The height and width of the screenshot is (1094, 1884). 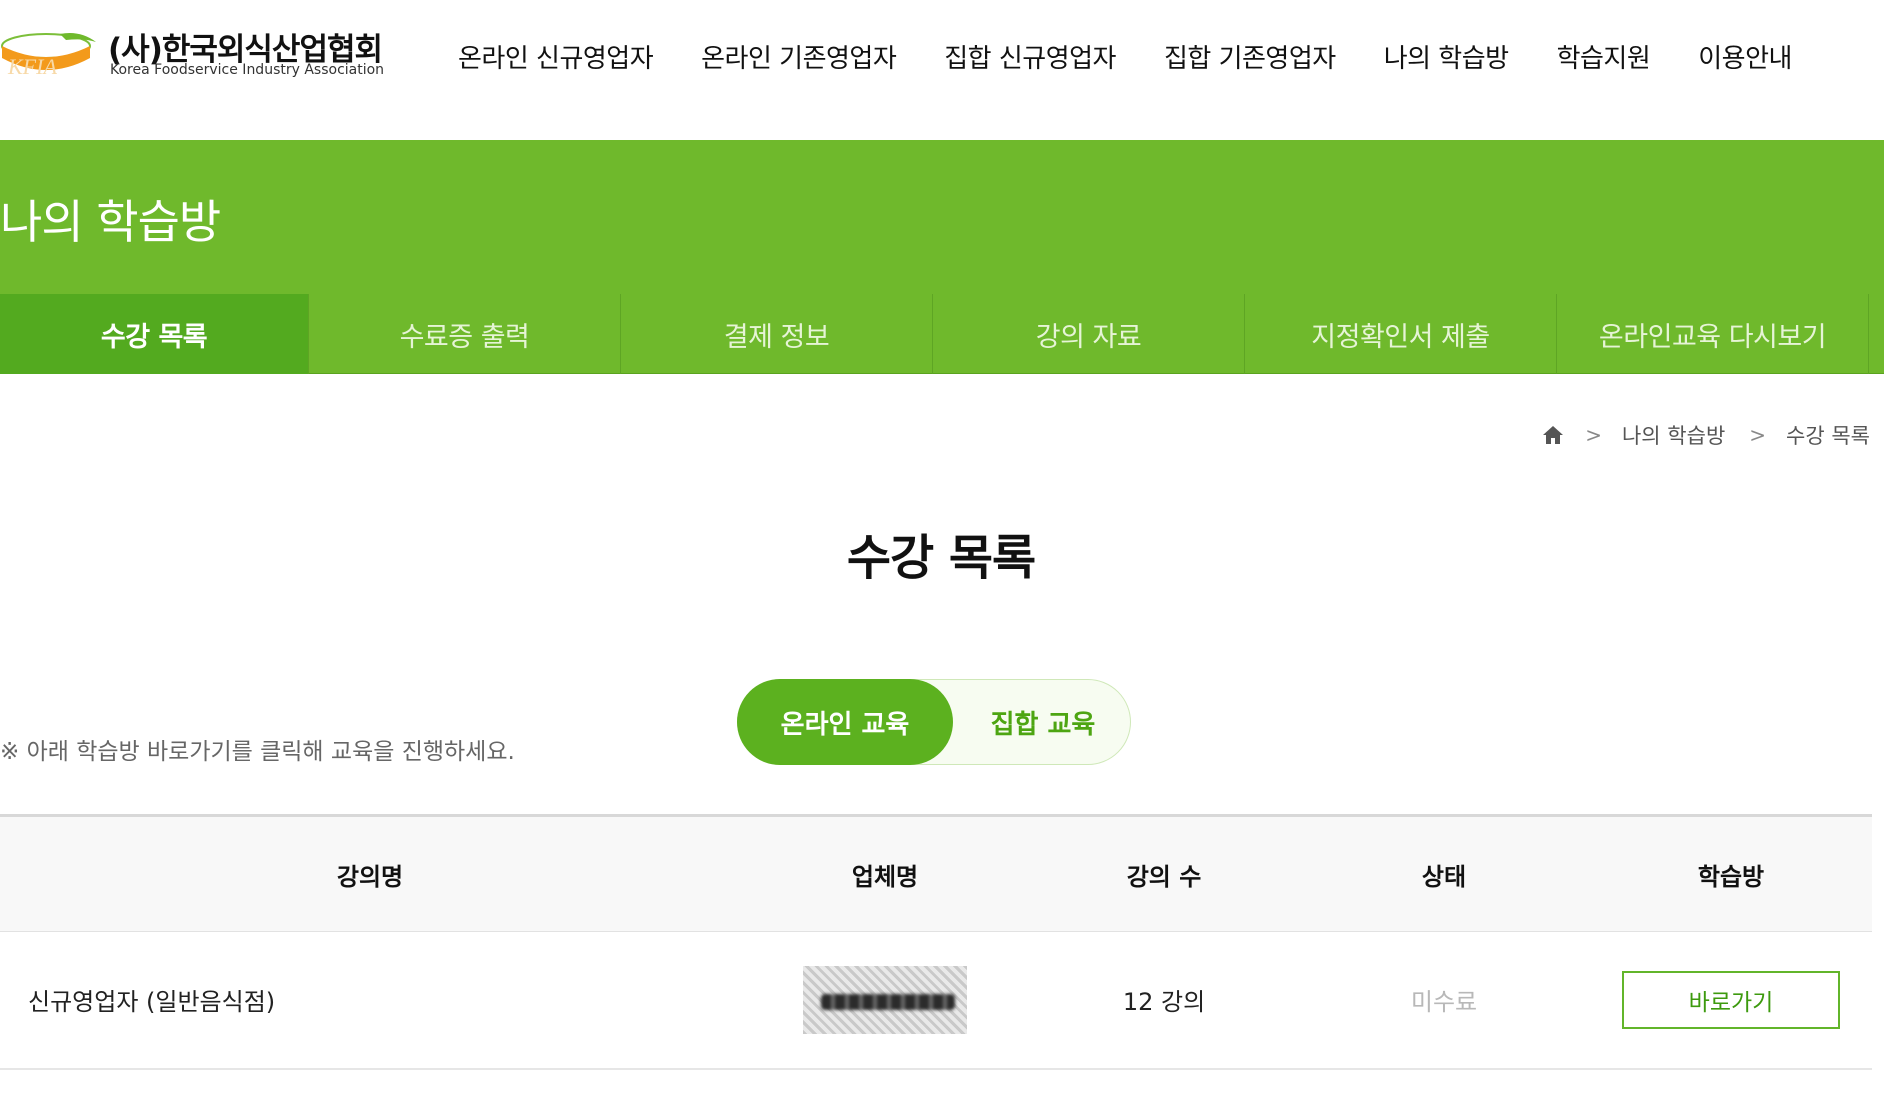 I want to click on table-row: 신규영업자 (일반음식점) 12 강의 미수료 바로가기, so click(x=936, y=1000).